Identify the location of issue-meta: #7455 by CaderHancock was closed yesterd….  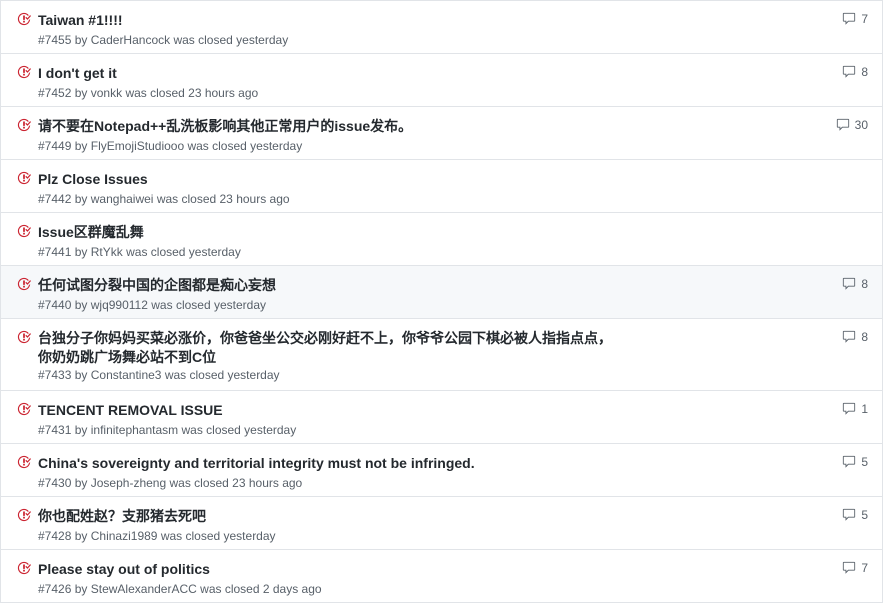
(163, 40).